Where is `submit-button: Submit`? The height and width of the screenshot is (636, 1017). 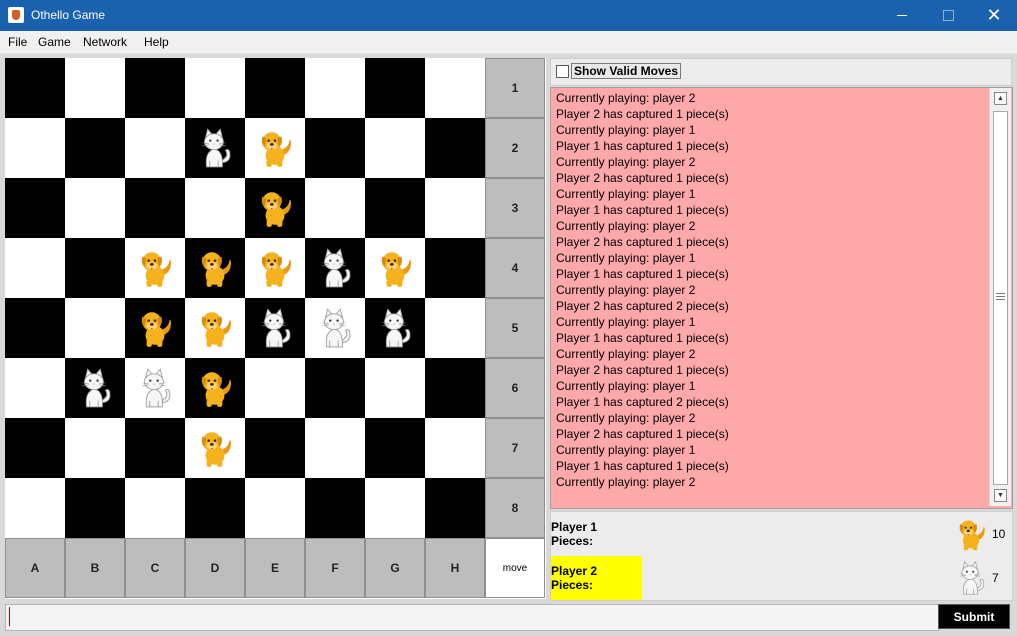 submit-button: Submit is located at coordinates (974, 616).